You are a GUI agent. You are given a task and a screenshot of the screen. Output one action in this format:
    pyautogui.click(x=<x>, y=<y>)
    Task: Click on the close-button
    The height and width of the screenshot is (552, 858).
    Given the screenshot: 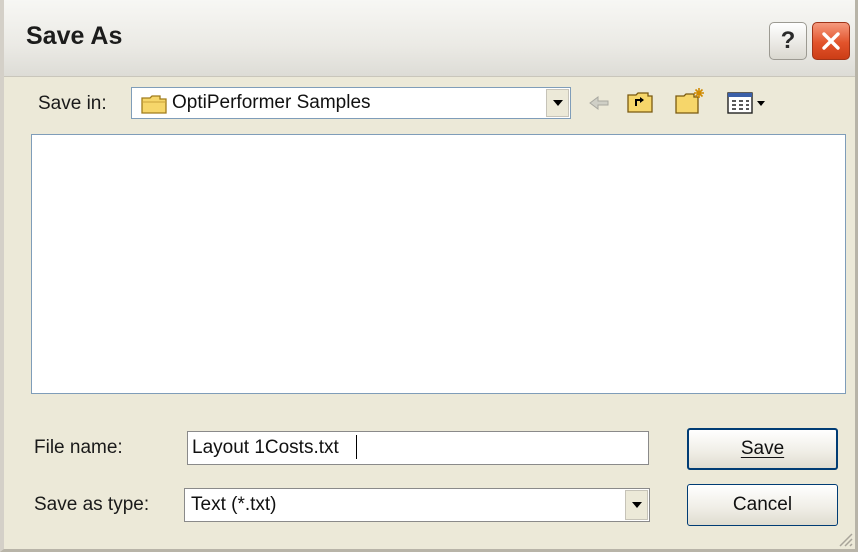 What is the action you would take?
    pyautogui.click(x=831, y=41)
    